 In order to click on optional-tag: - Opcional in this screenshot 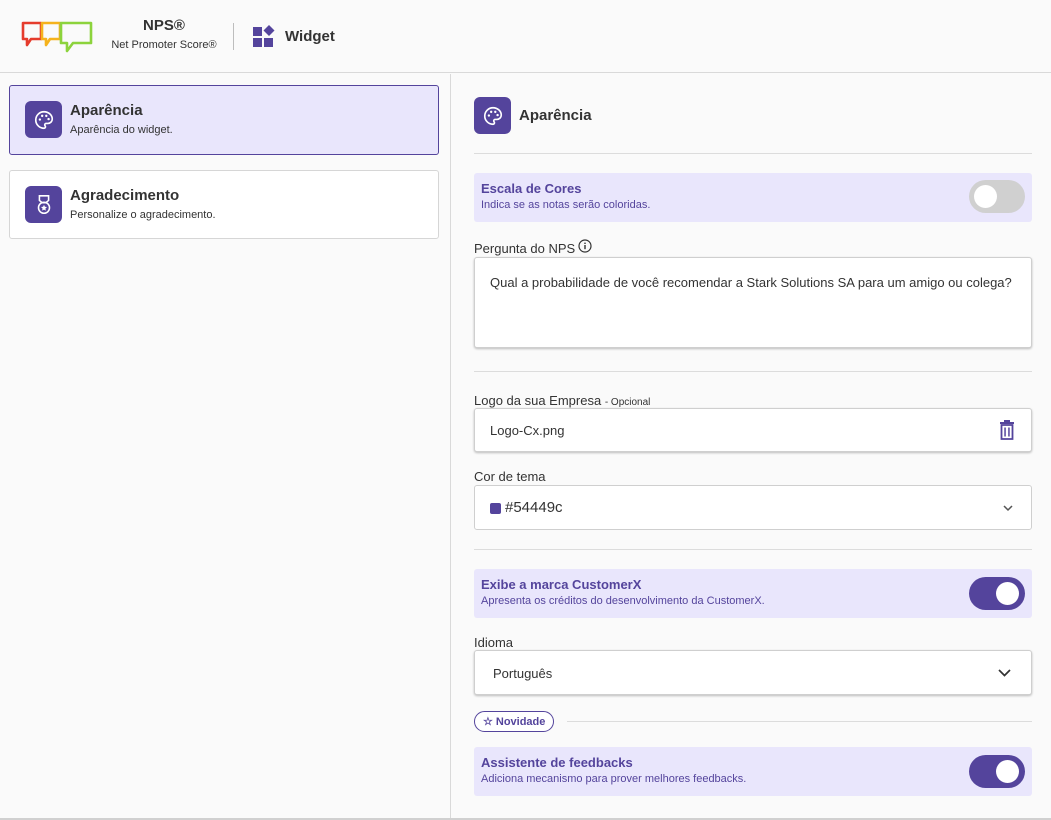, I will do `click(627, 402)`.